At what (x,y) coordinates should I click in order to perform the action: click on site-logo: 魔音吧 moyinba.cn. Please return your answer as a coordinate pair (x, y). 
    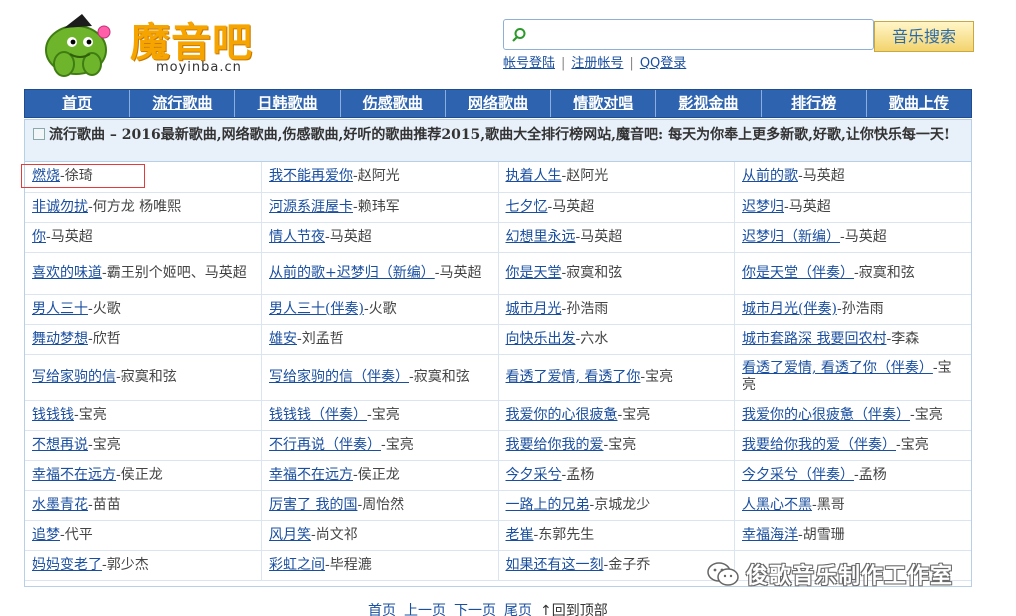
    Looking at the image, I should click on (154, 44).